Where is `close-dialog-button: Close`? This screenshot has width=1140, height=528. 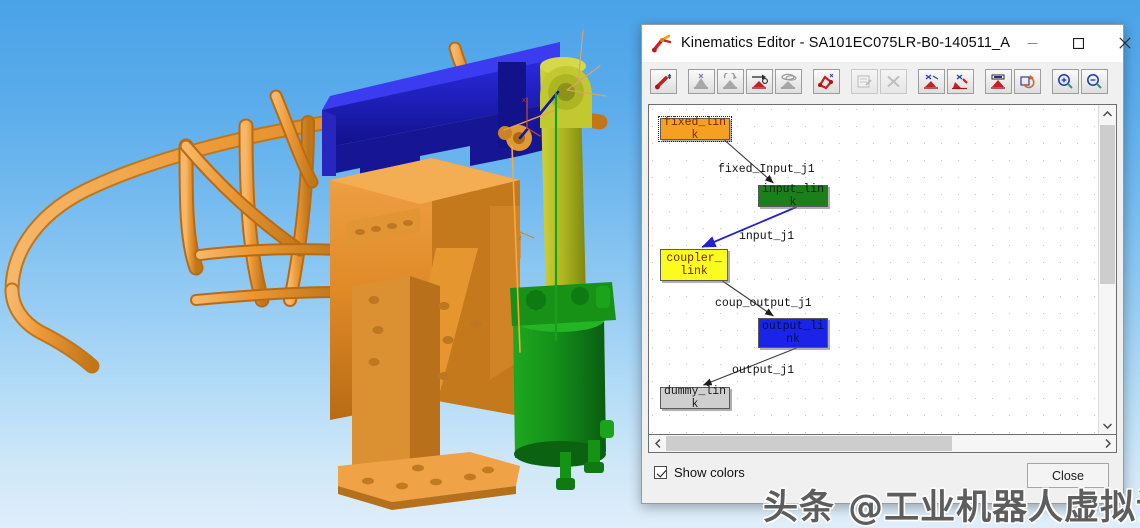
close-dialog-button: Close is located at coordinates (1068, 475).